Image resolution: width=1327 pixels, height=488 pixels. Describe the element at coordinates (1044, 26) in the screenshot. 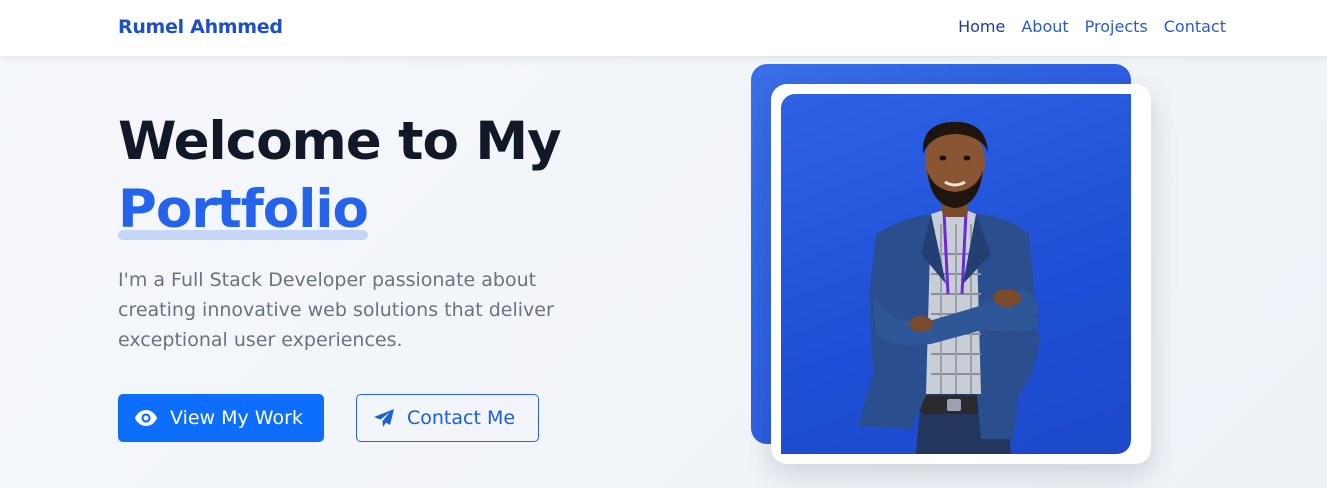

I see `nav-link-about: About` at that location.